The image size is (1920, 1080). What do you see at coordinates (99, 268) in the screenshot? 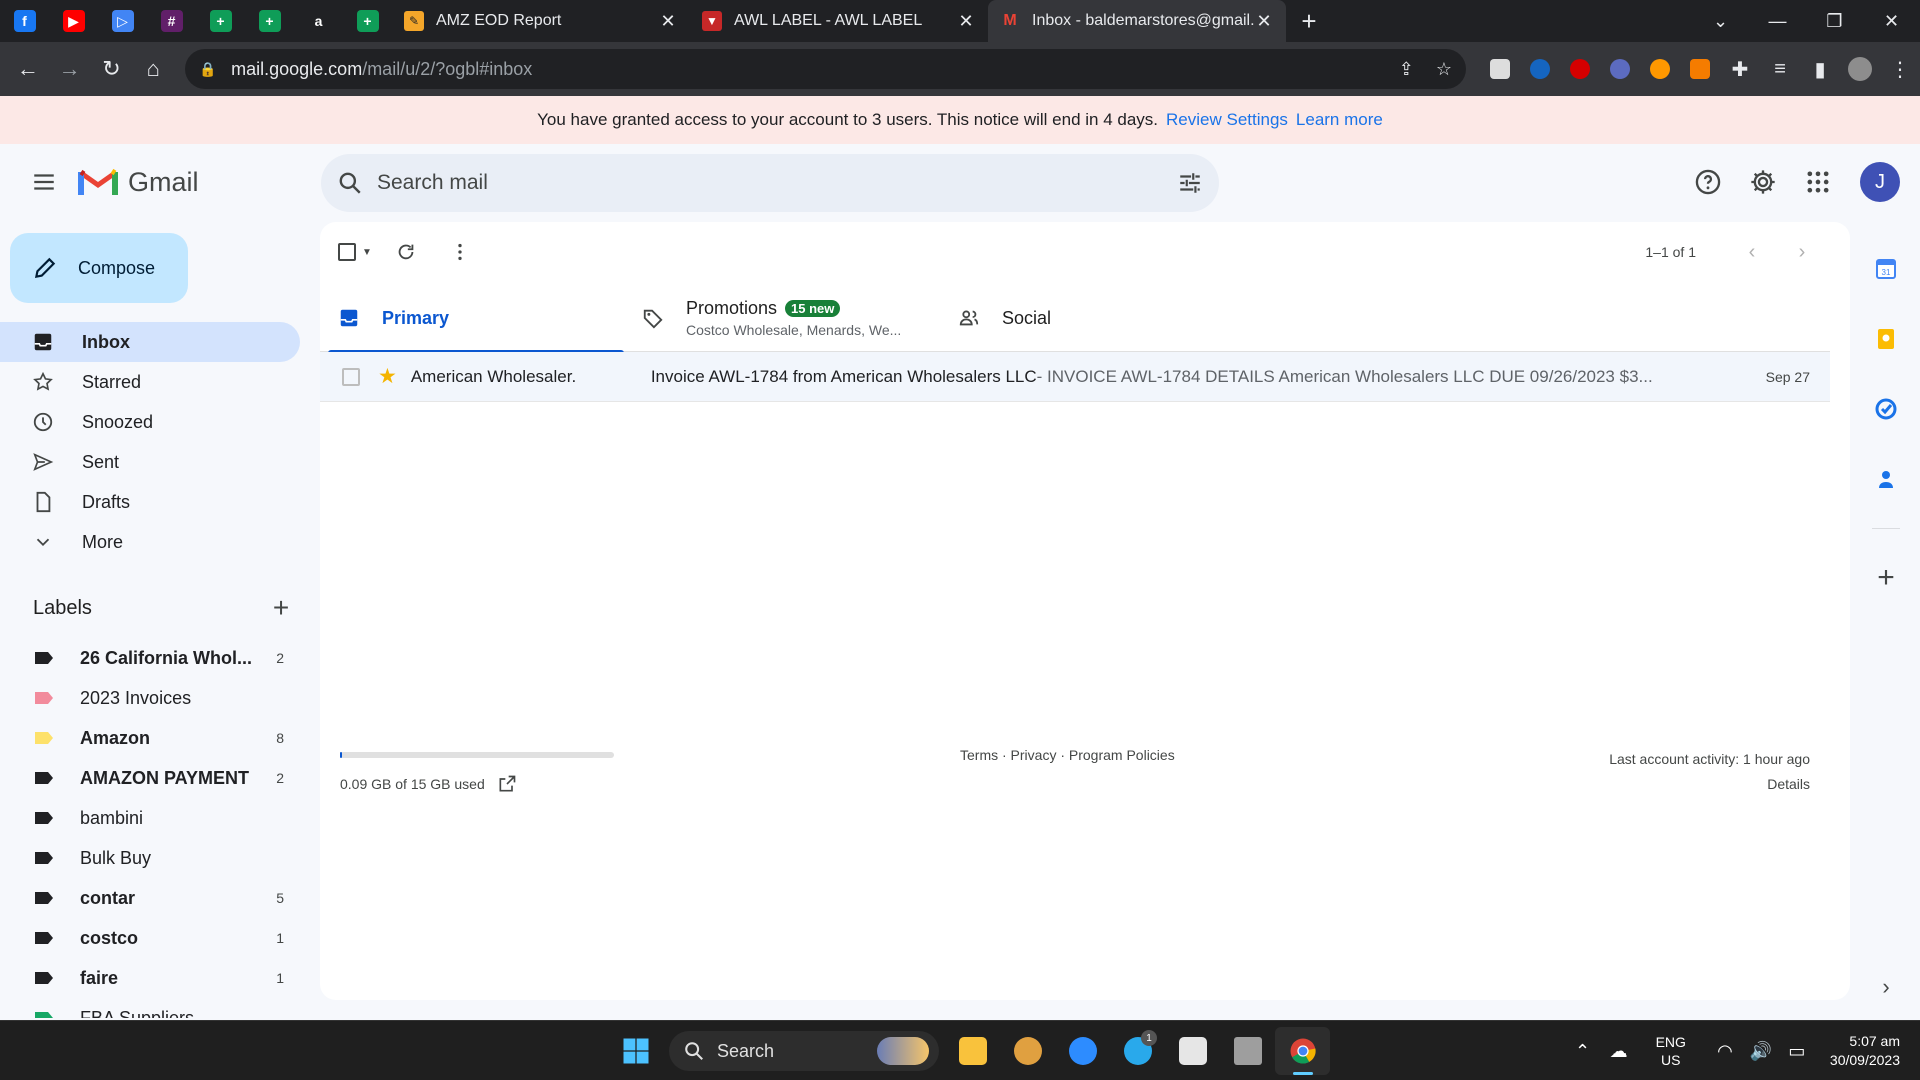
I see `compose-button: Compose` at bounding box center [99, 268].